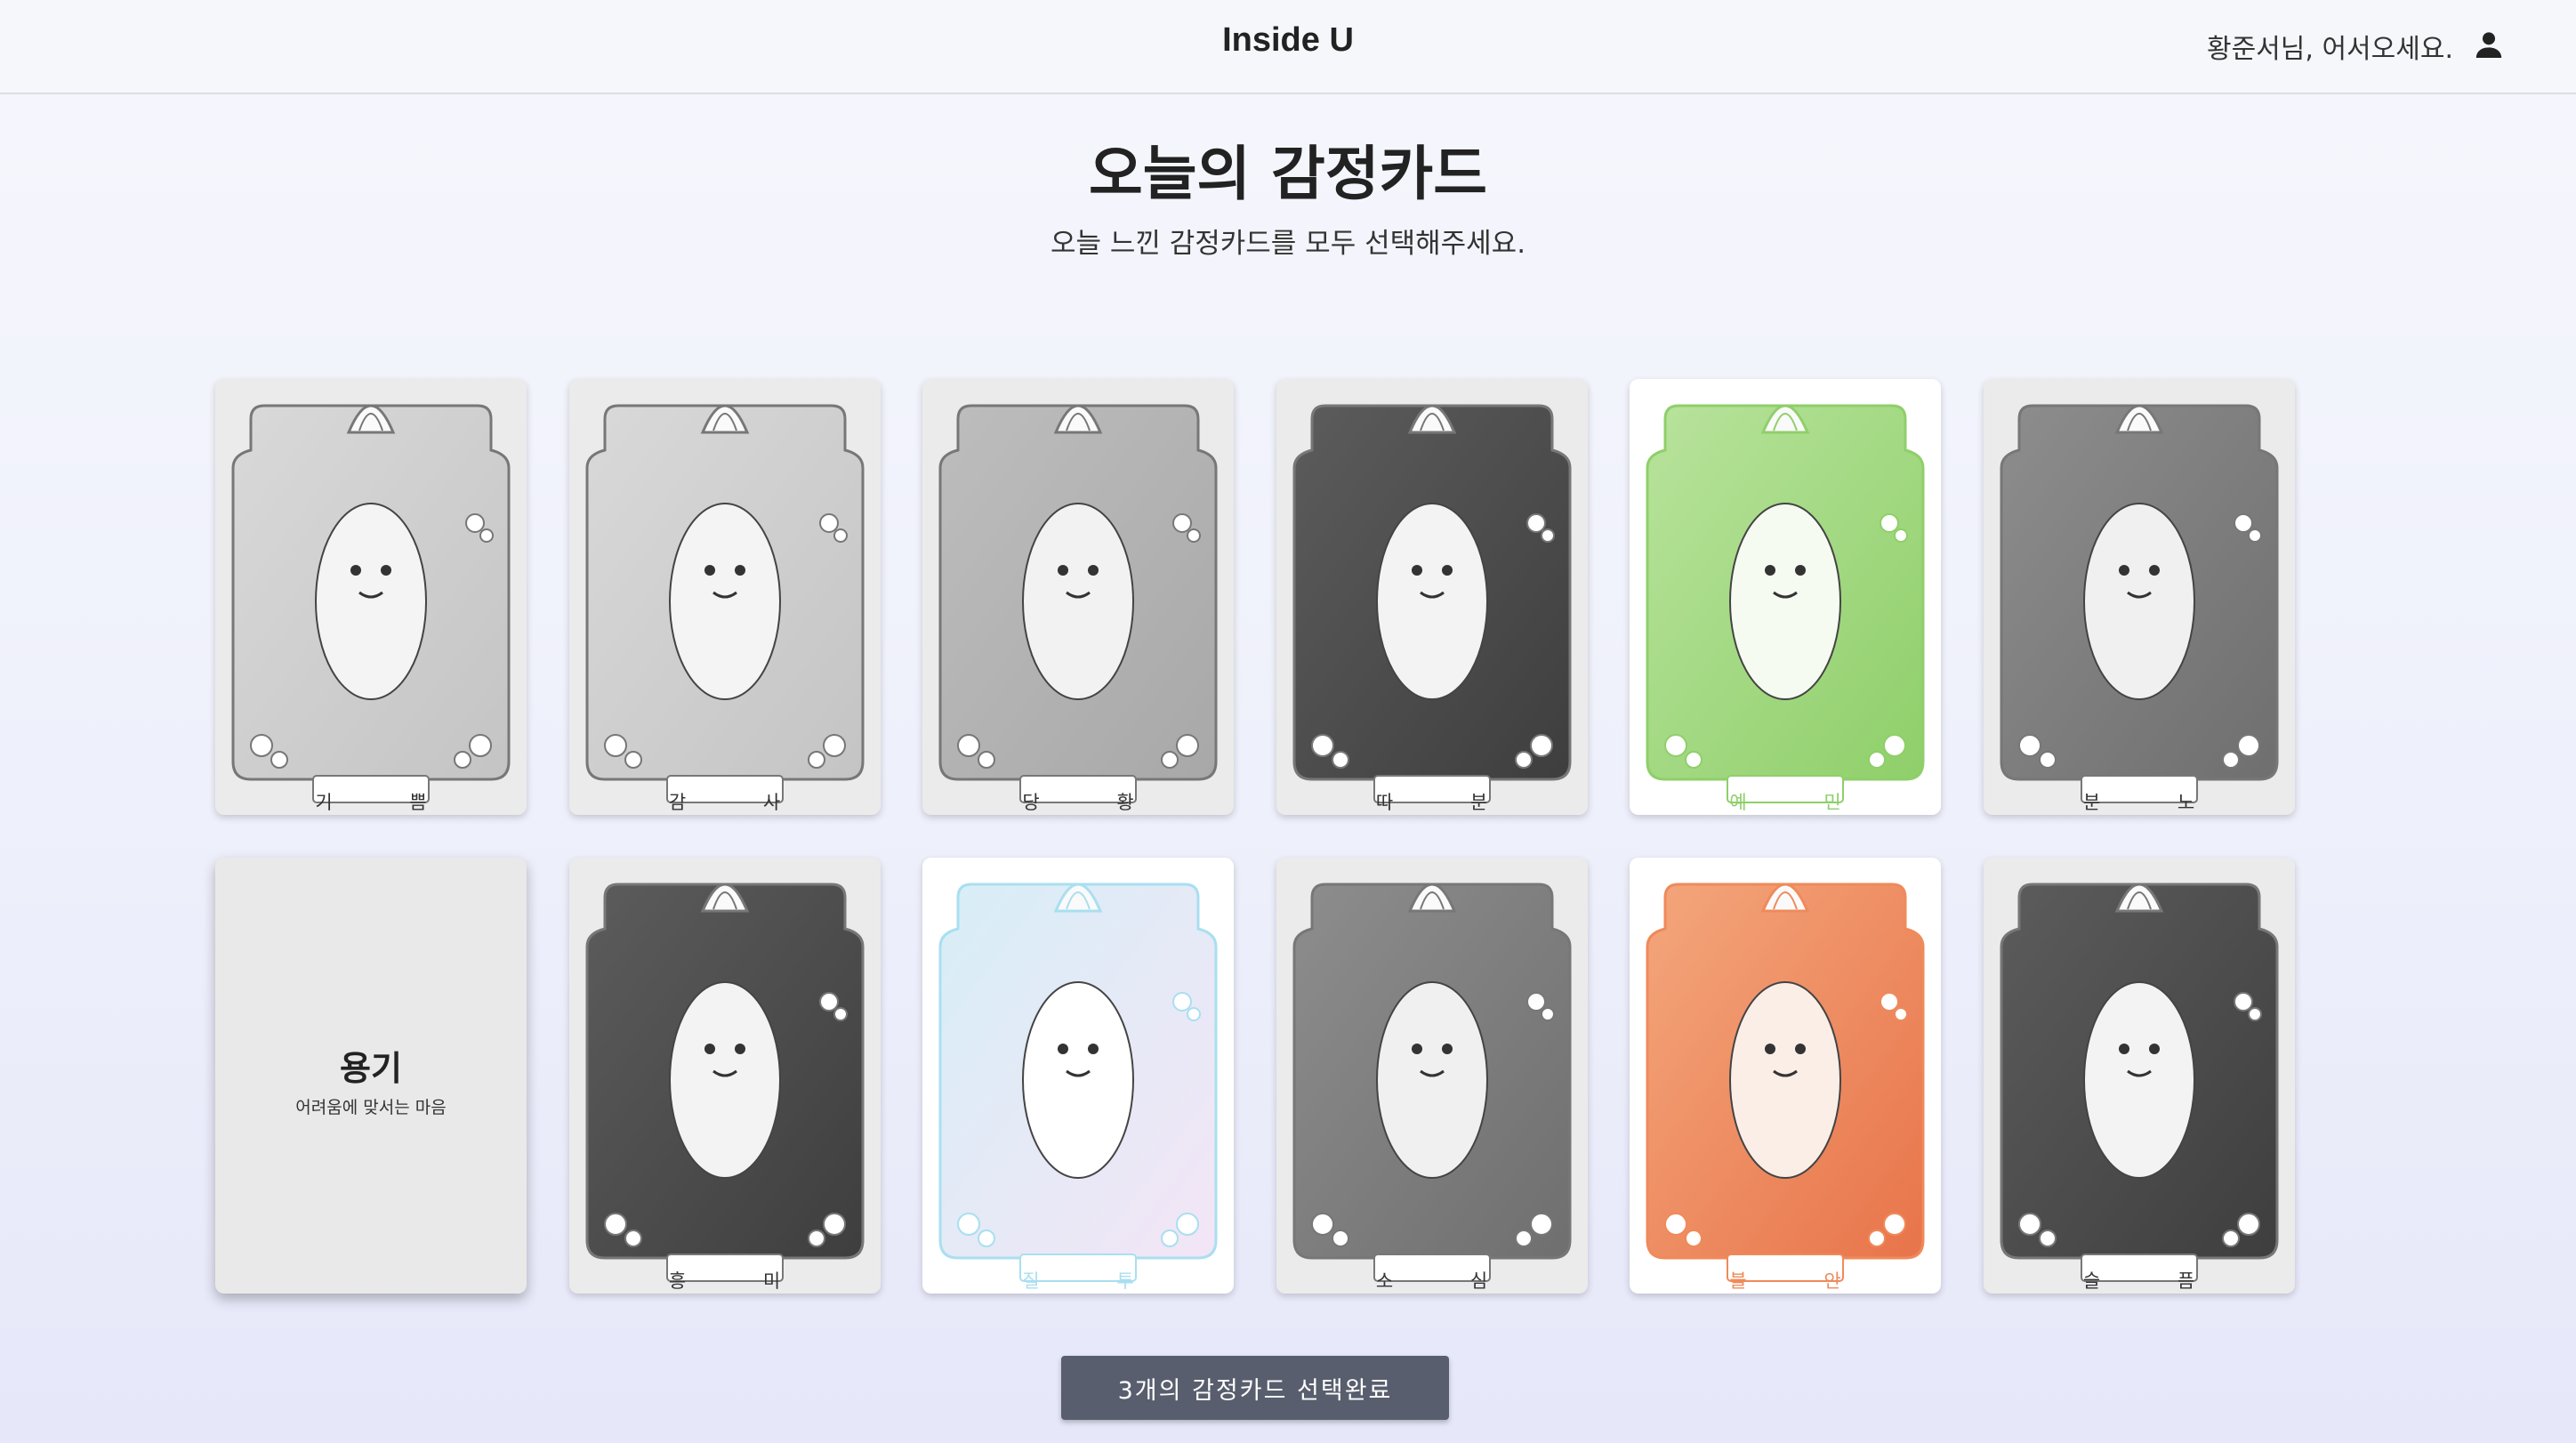  What do you see at coordinates (1096, 1281) in the screenshot?
I see `card-emotion-label: 질 투` at bounding box center [1096, 1281].